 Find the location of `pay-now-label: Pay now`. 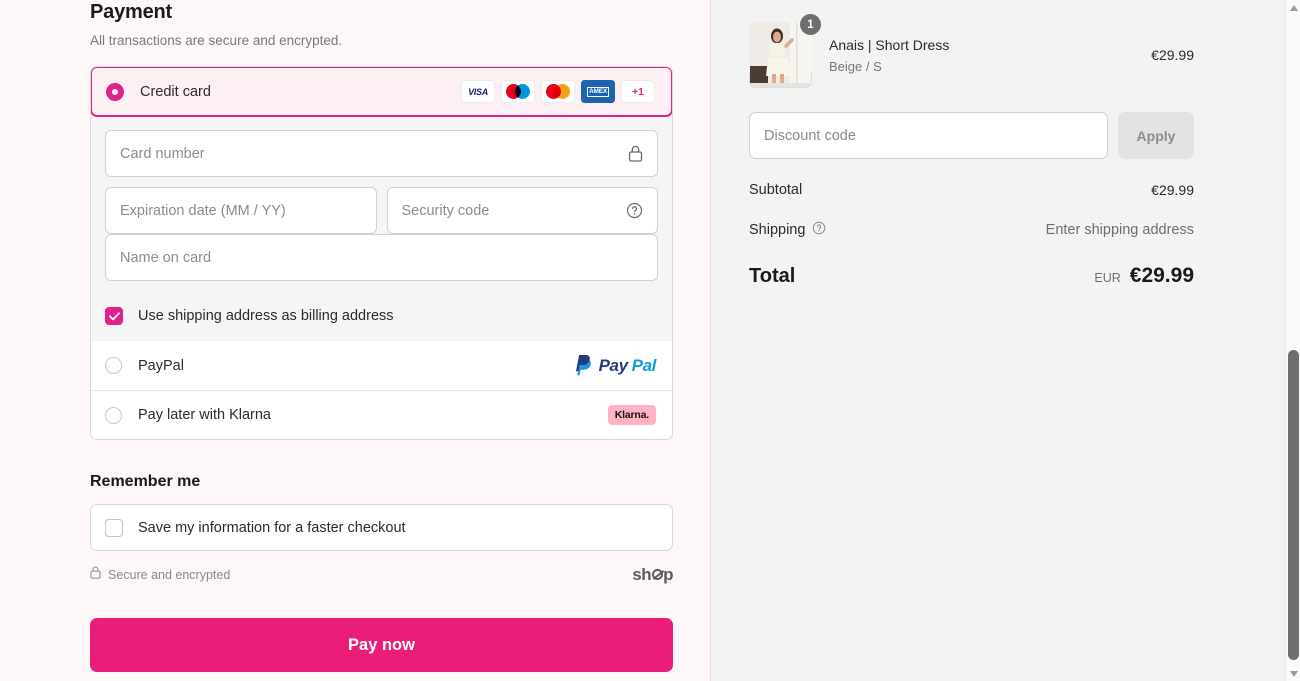

pay-now-label: Pay now is located at coordinates (381, 644).